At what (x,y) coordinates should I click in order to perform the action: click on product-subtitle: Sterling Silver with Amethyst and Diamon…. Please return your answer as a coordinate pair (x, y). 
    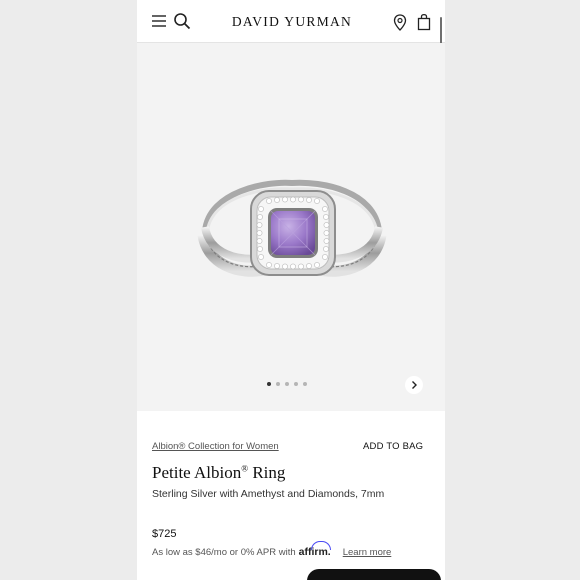
    Looking at the image, I should click on (268, 494).